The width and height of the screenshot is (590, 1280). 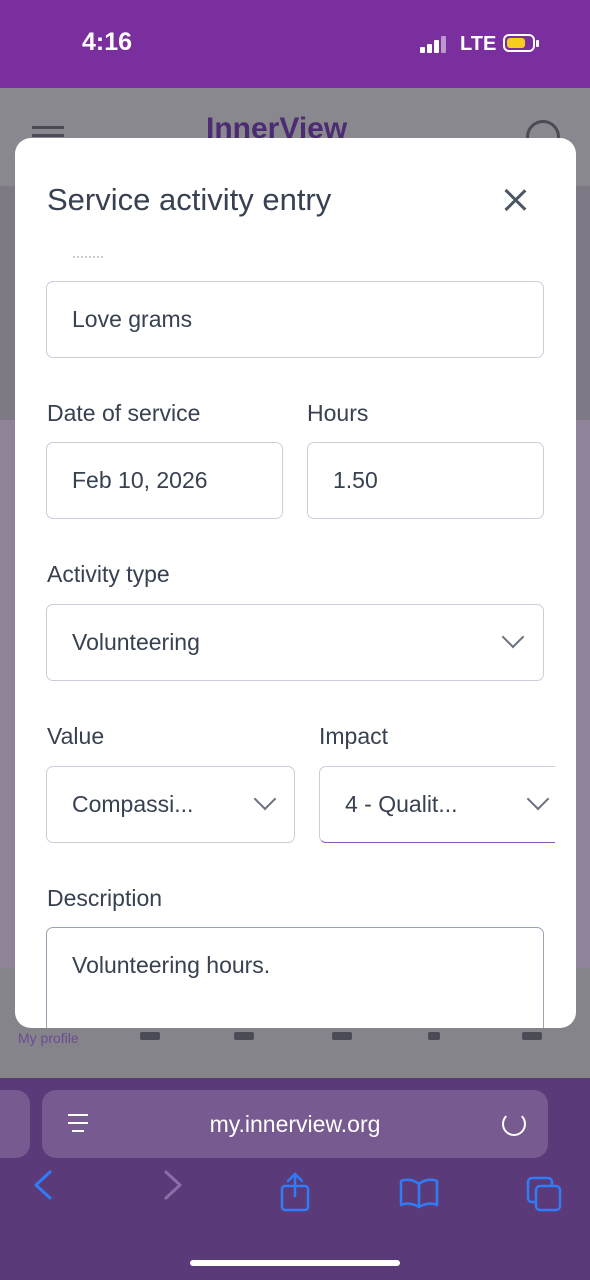 What do you see at coordinates (478, 44) in the screenshot?
I see `network-label: LTE` at bounding box center [478, 44].